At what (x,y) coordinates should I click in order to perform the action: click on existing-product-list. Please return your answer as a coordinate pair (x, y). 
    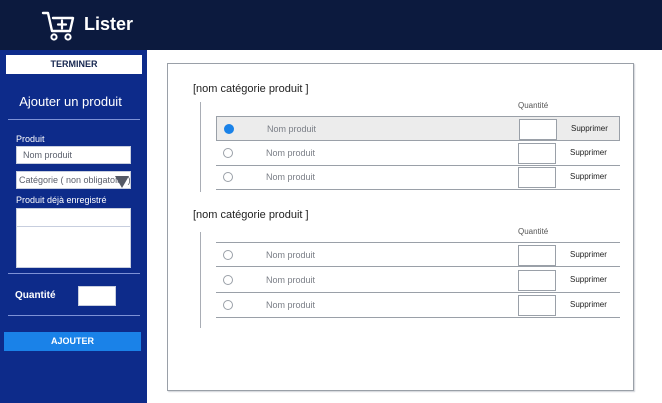
    Looking at the image, I should click on (73, 247).